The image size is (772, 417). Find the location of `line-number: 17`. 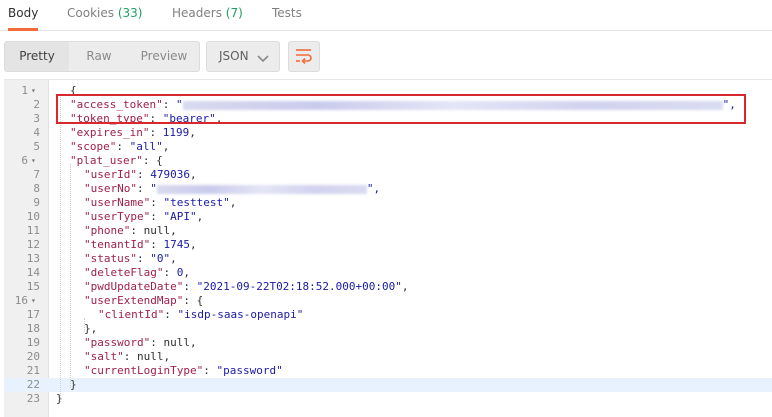

line-number: 17 is located at coordinates (33, 314).